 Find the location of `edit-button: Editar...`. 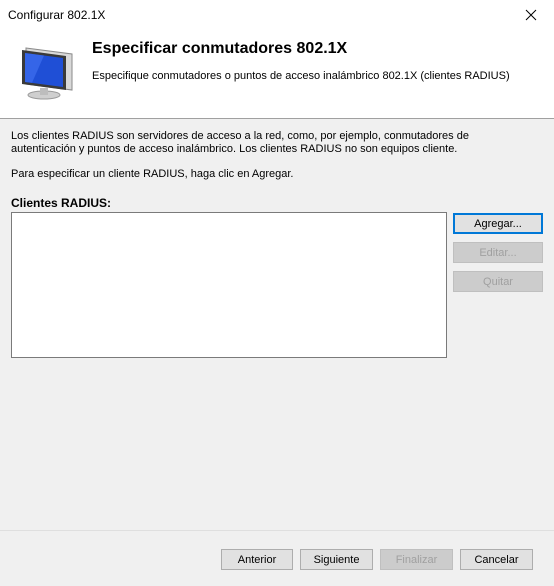

edit-button: Editar... is located at coordinates (498, 252).